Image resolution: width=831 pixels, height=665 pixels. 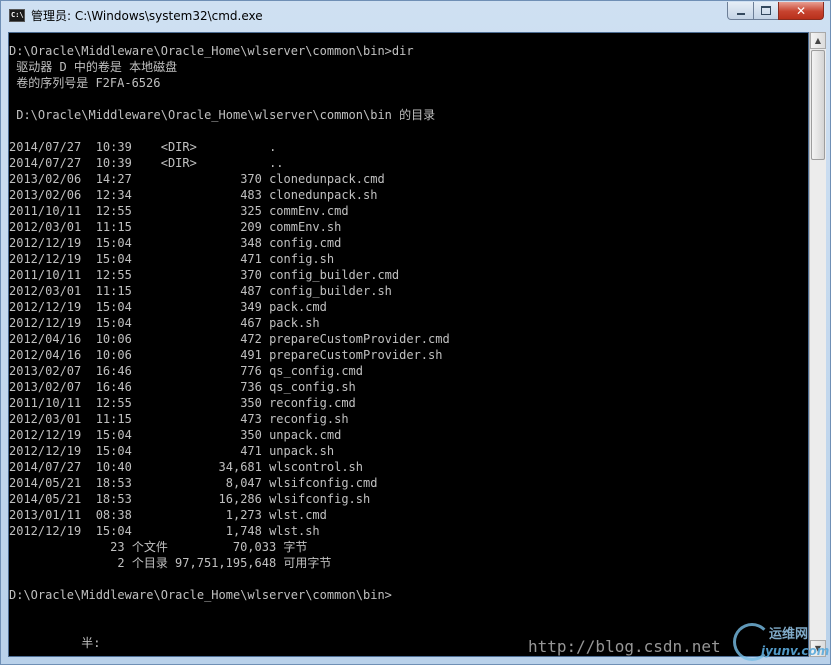 What do you see at coordinates (158, 547) in the screenshot?
I see `console-line: 23 个文件 70,033 字节` at bounding box center [158, 547].